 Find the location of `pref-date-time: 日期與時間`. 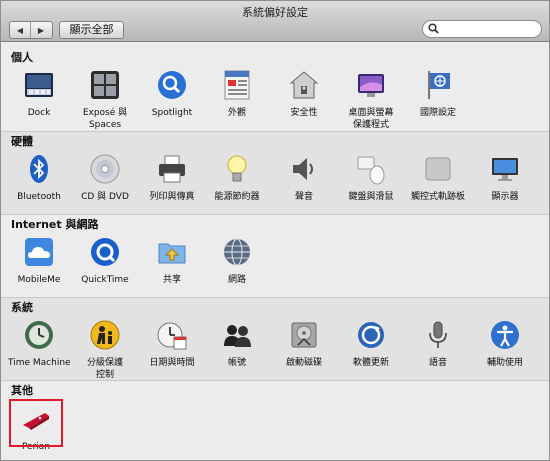

pref-date-time: 日期與時間 is located at coordinates (172, 344).